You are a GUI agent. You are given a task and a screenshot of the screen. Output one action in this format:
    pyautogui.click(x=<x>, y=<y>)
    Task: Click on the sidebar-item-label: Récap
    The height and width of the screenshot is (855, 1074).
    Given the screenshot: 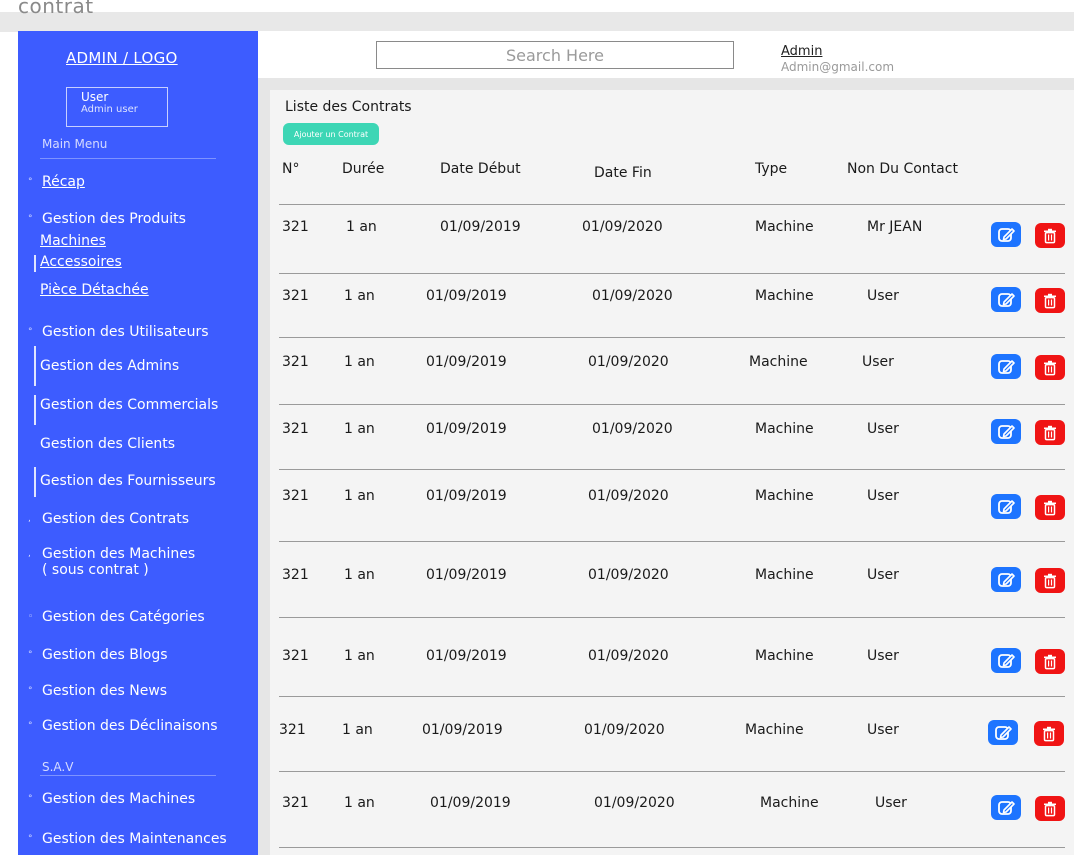 What is the action you would take?
    pyautogui.click(x=63, y=182)
    